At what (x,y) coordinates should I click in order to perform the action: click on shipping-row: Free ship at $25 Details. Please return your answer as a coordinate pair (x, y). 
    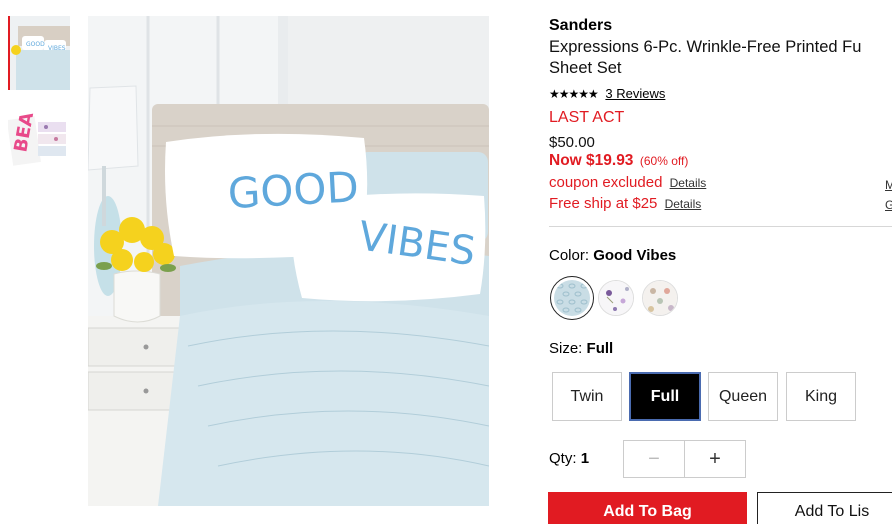
    Looking at the image, I should click on (625, 203).